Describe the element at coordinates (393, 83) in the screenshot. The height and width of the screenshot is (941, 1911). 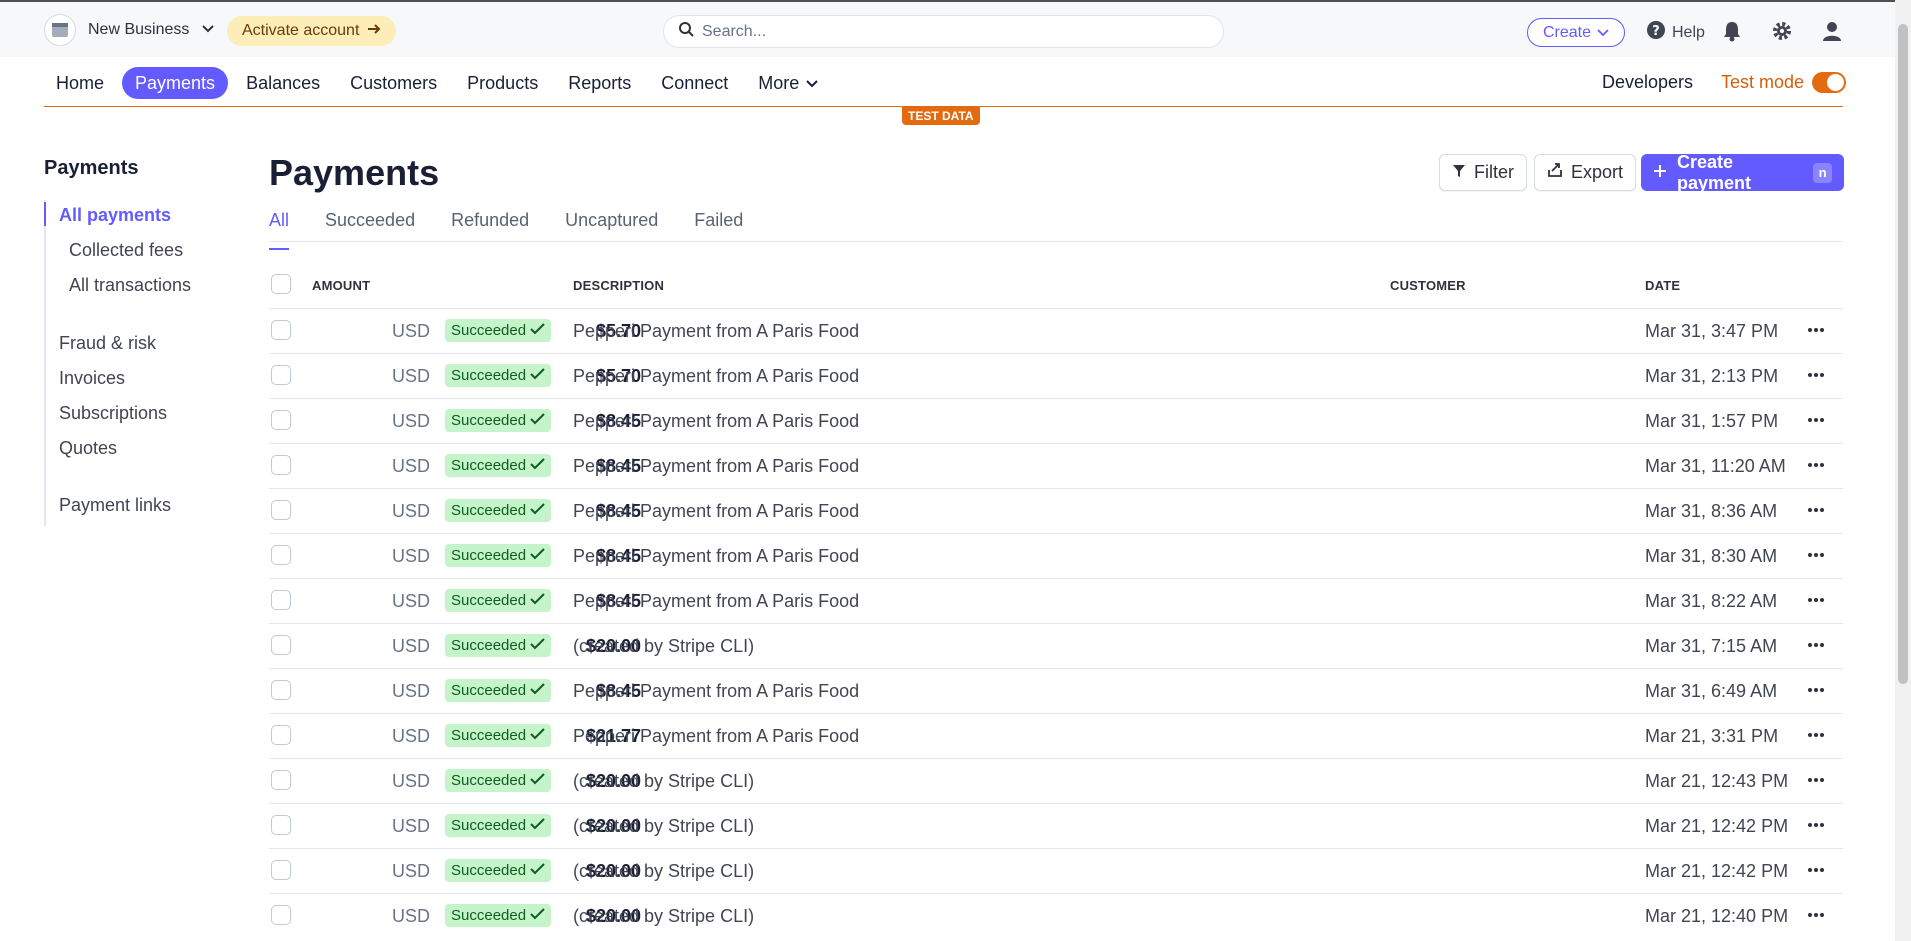
I see `nav-customers: Customers` at that location.